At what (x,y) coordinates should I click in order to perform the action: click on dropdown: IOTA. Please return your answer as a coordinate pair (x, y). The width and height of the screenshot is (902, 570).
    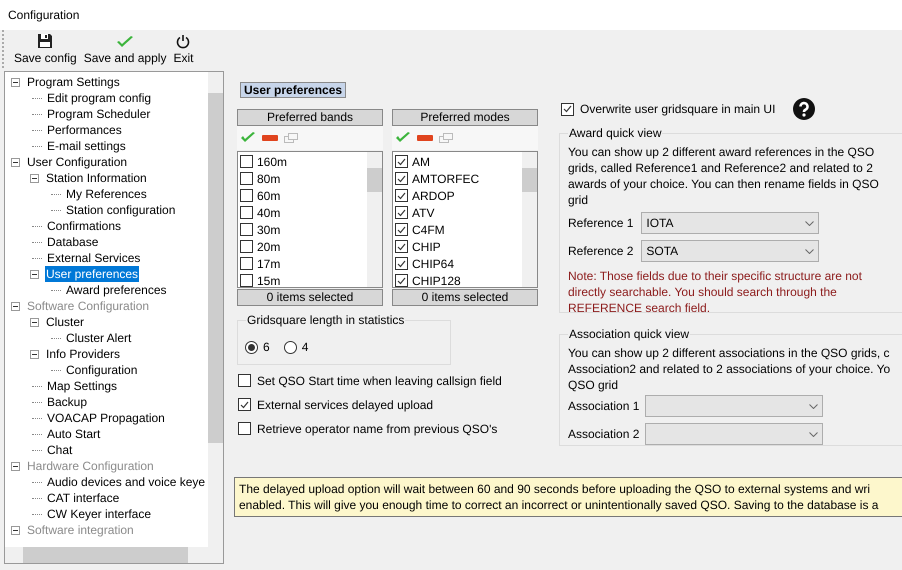
    Looking at the image, I should click on (730, 223).